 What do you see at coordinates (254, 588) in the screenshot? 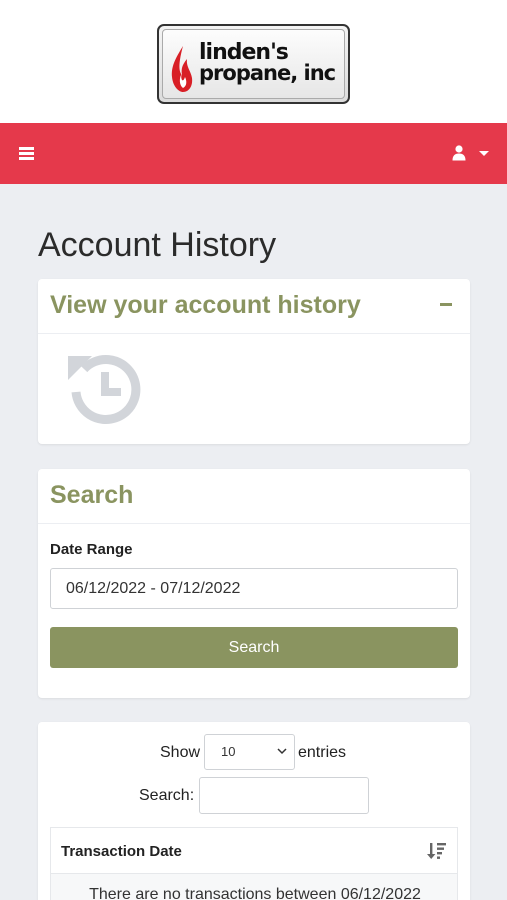
I see `date-range-input` at bounding box center [254, 588].